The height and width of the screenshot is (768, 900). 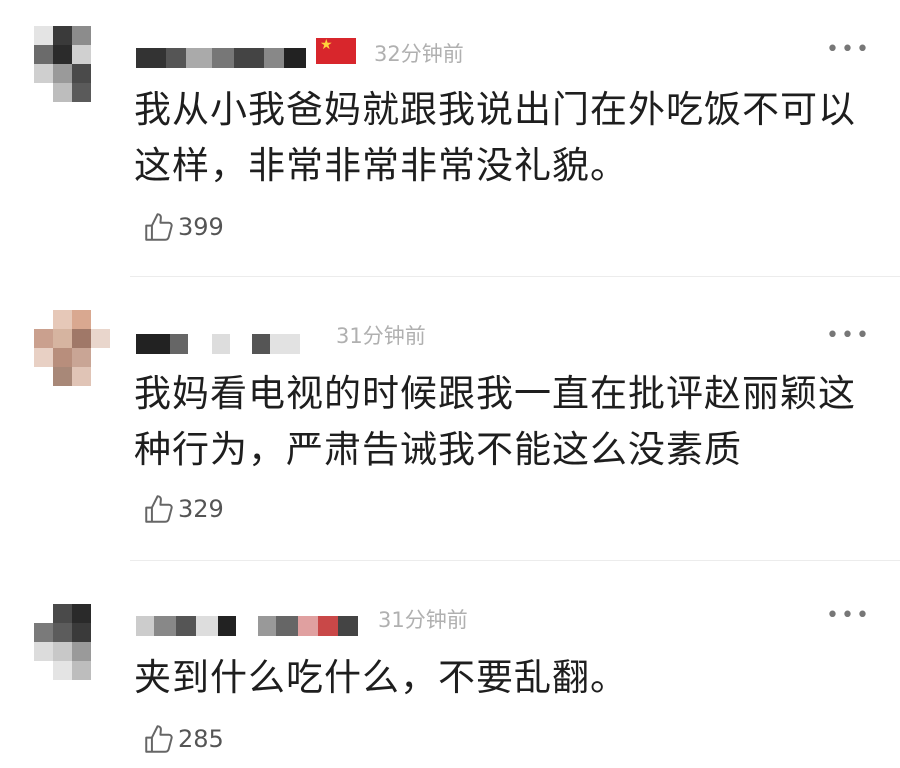 What do you see at coordinates (419, 54) in the screenshot?
I see `comment-time: 32分钟前` at bounding box center [419, 54].